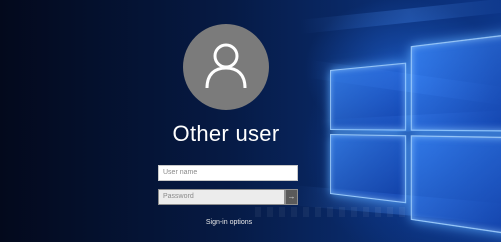 The width and height of the screenshot is (501, 242). I want to click on password-field: Password, so click(221, 197).